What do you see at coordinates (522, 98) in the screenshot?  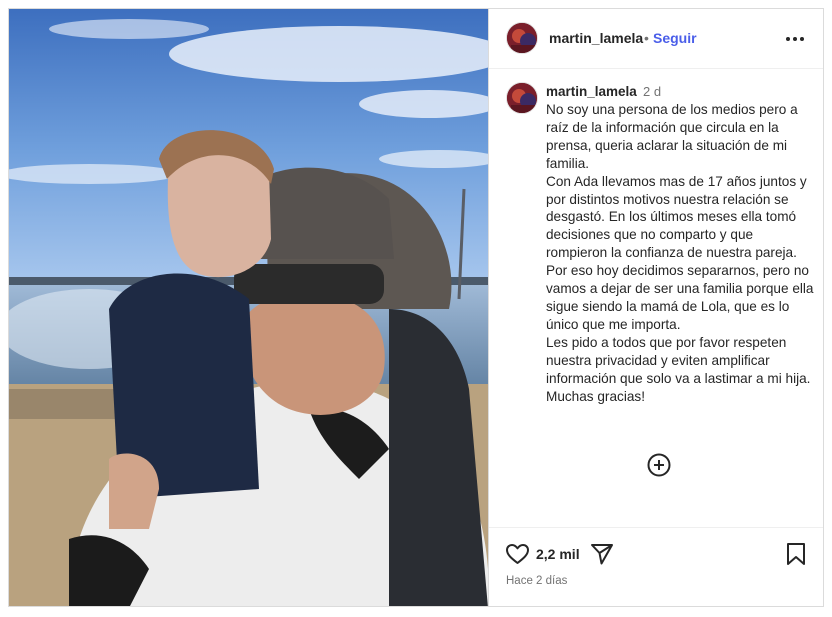 I see `caption-avatar` at bounding box center [522, 98].